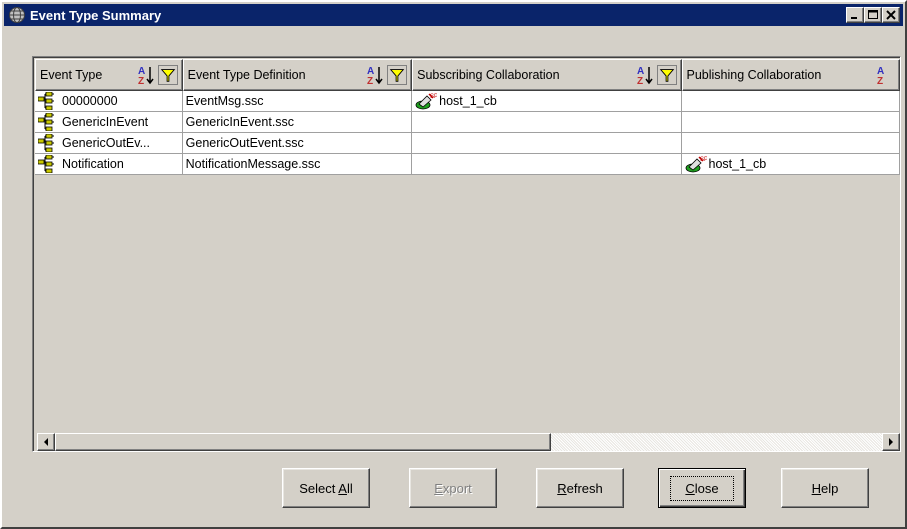 This screenshot has height=529, width=907. I want to click on cell-event-type: Notification, so click(109, 164).